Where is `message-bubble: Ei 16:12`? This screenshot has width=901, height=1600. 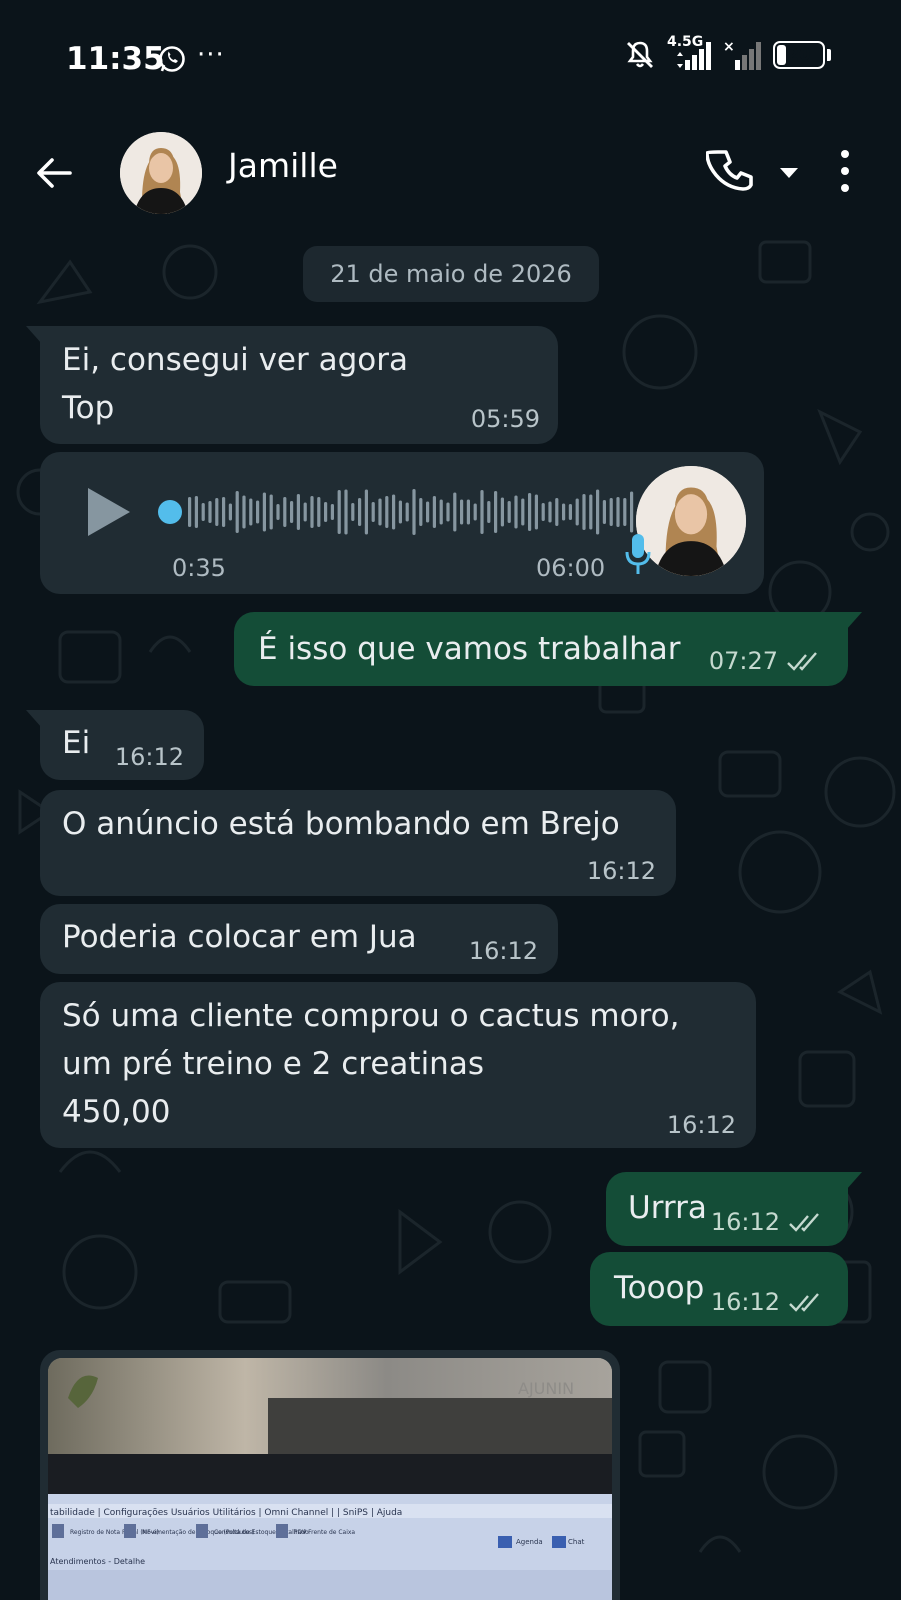 message-bubble: Ei 16:12 is located at coordinates (115, 745).